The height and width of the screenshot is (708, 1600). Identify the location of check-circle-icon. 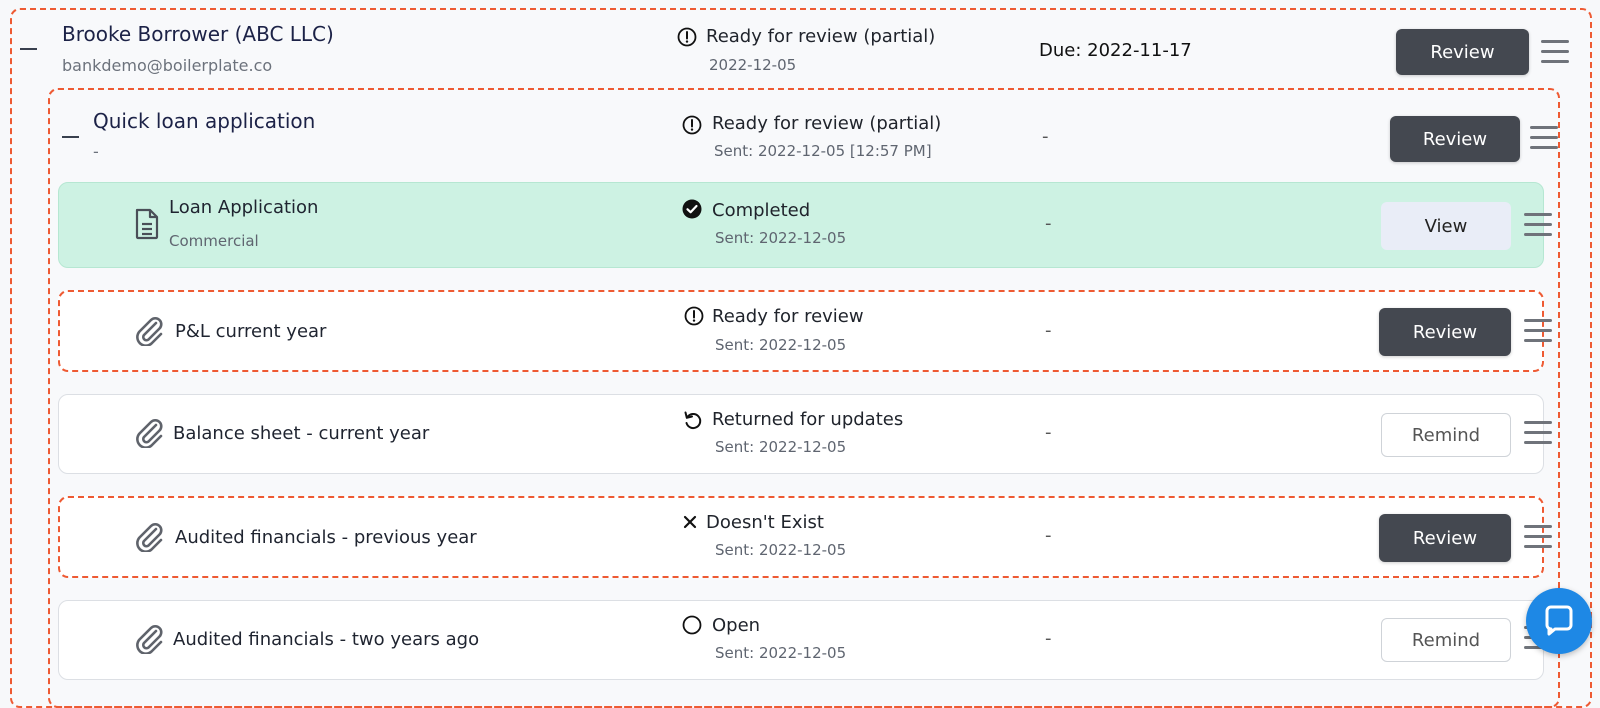
(692, 209).